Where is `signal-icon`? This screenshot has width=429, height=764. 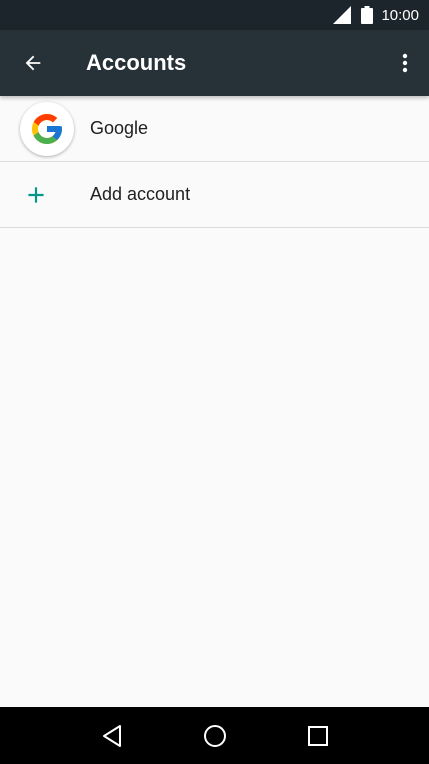
signal-icon is located at coordinates (342, 15).